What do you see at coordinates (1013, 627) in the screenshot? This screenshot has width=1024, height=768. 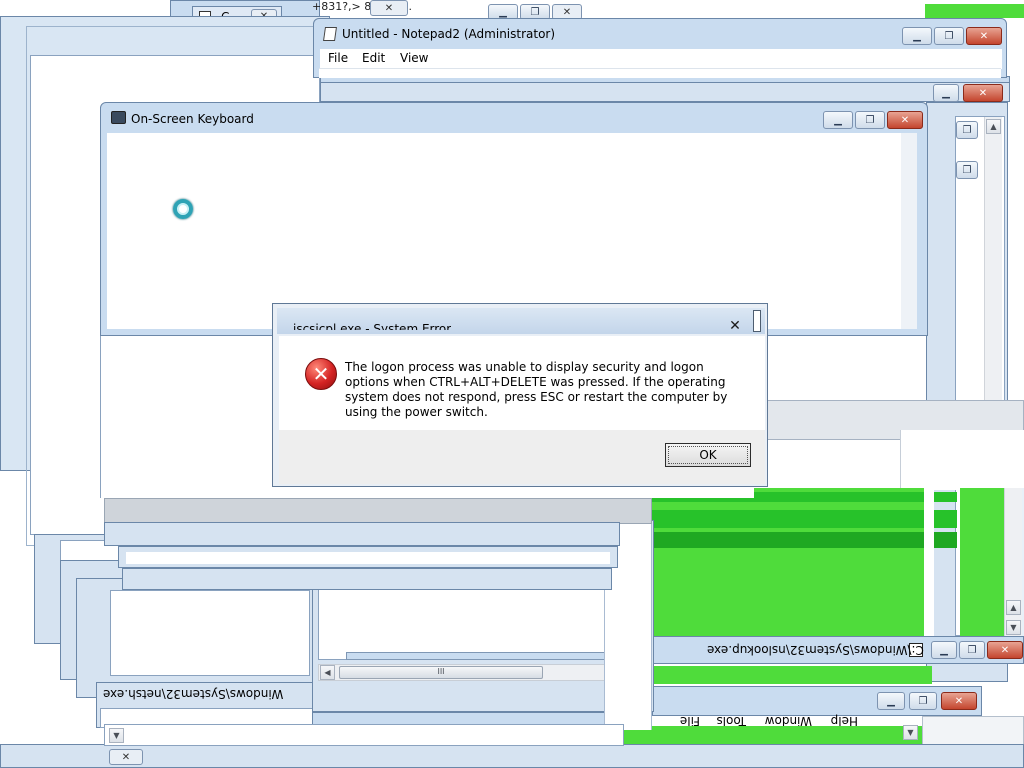 I see `scroll-up-icon: ▼` at bounding box center [1013, 627].